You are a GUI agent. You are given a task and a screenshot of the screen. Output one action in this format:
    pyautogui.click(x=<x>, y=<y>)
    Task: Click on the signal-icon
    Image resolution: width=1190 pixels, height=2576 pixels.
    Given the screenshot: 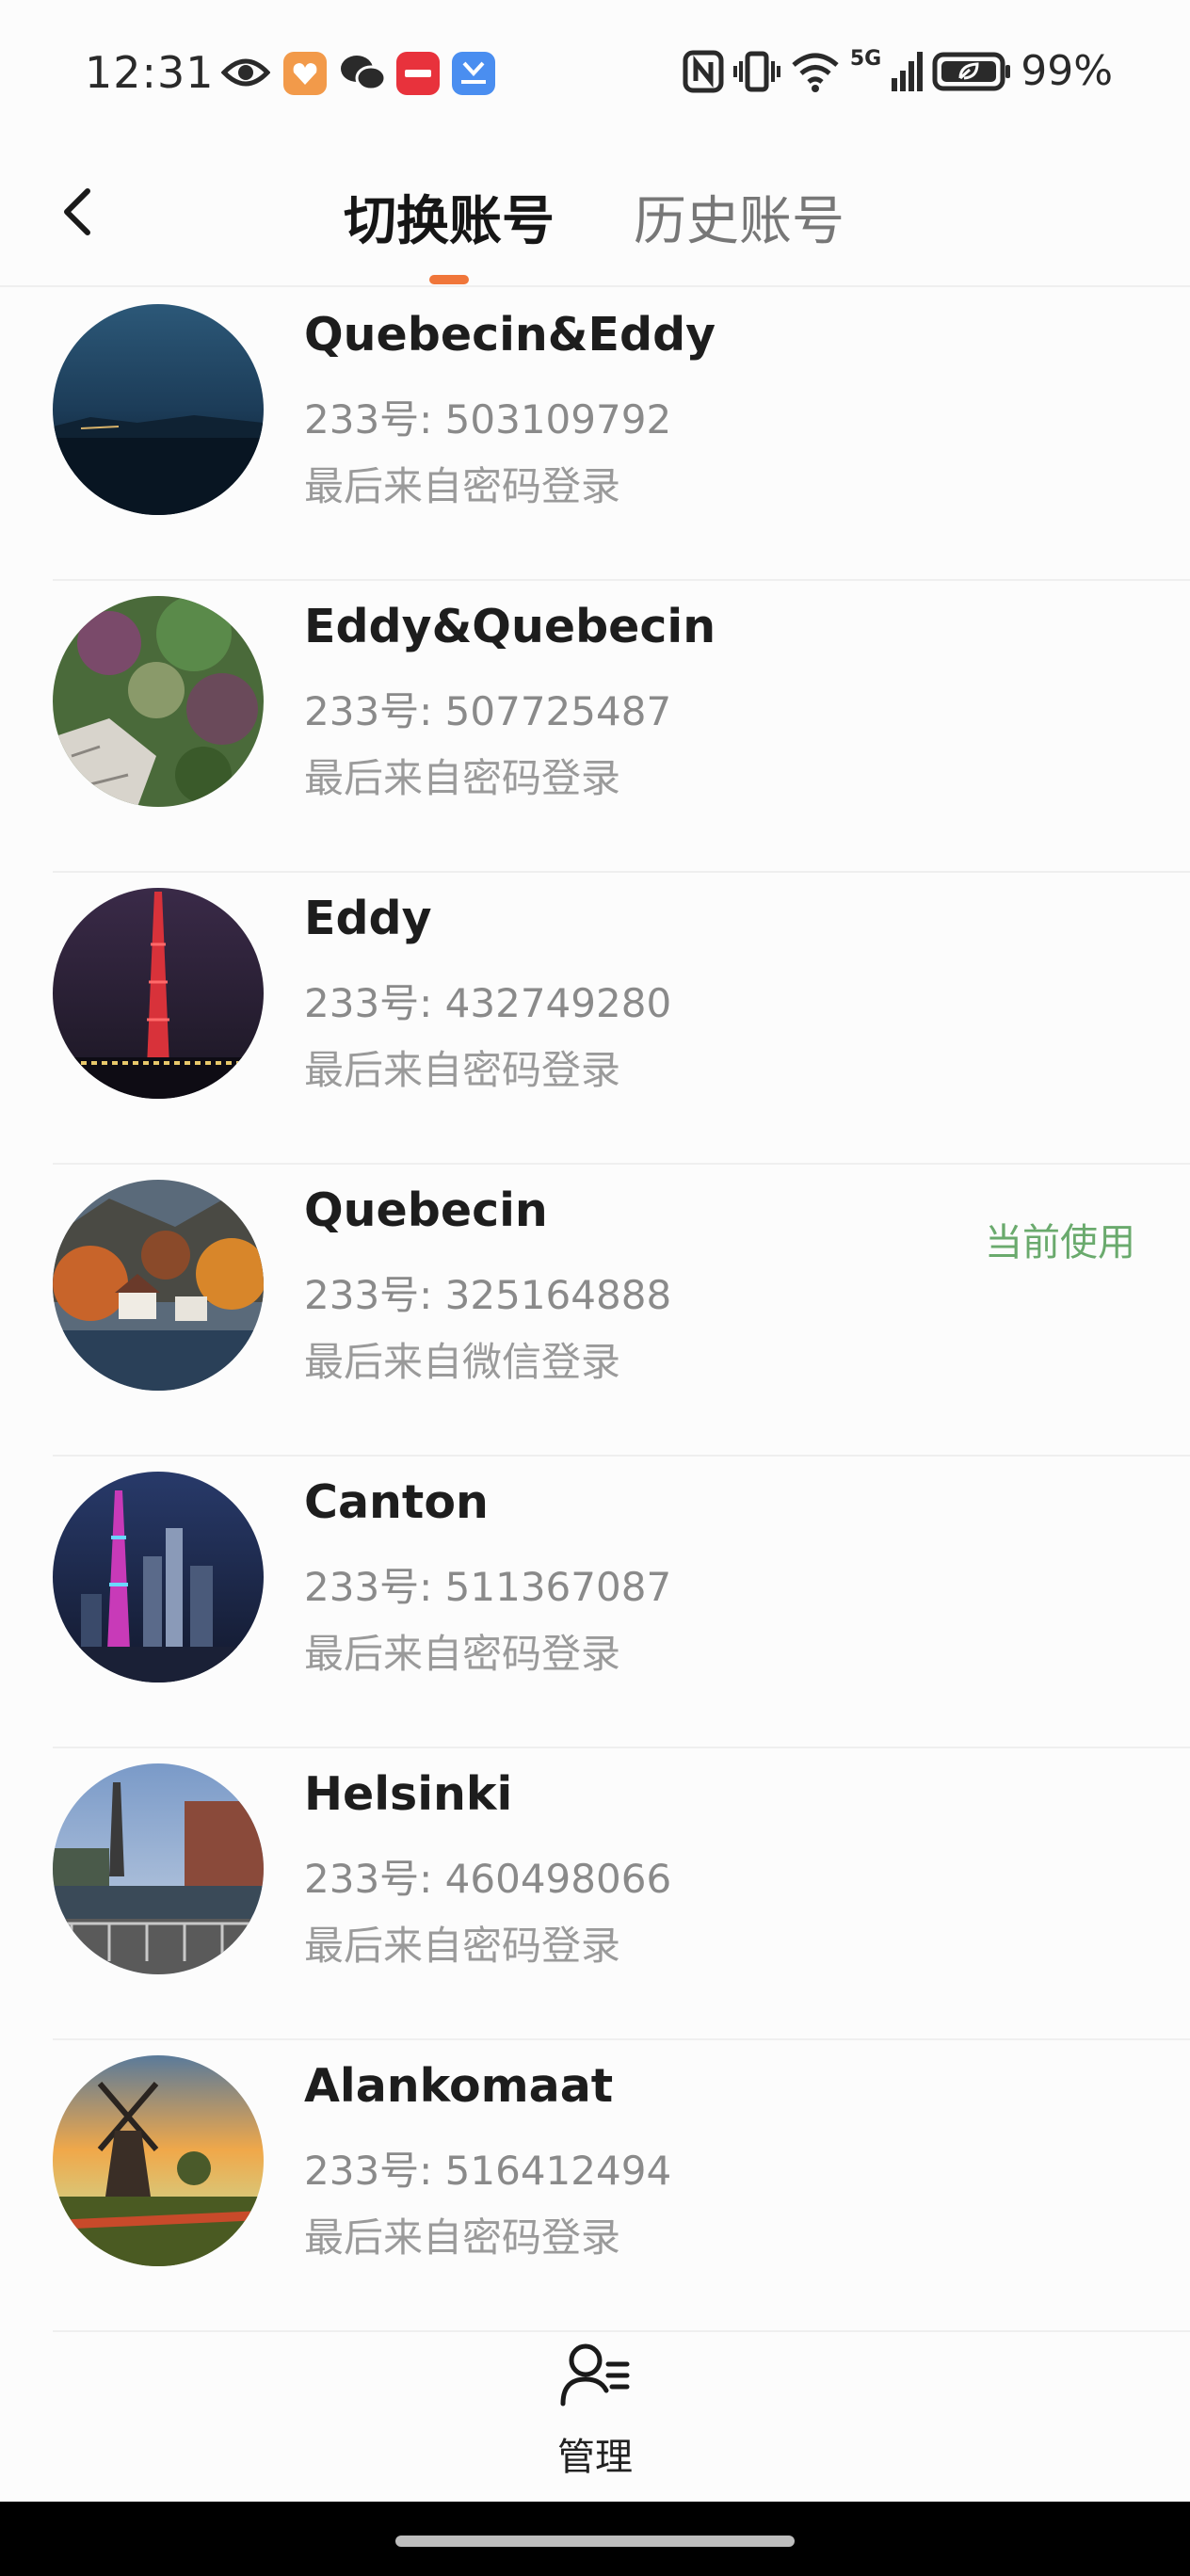 What is the action you would take?
    pyautogui.click(x=908, y=71)
    